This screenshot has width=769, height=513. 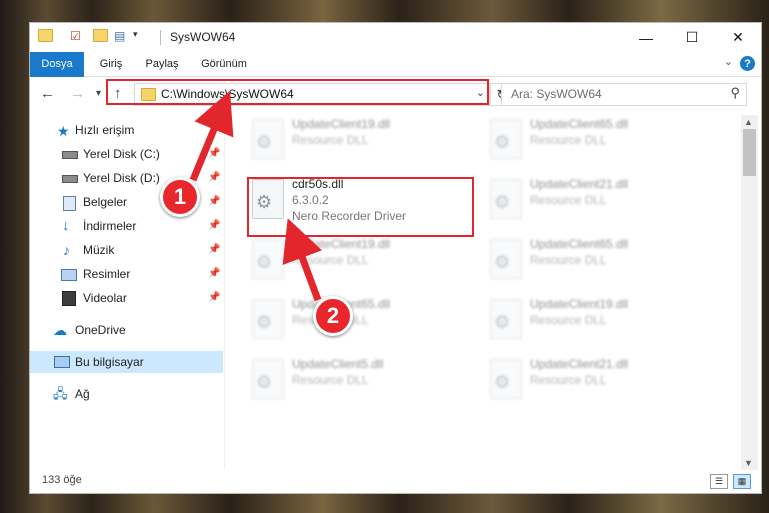 I want to click on step-2-badge: 2, so click(x=333, y=316).